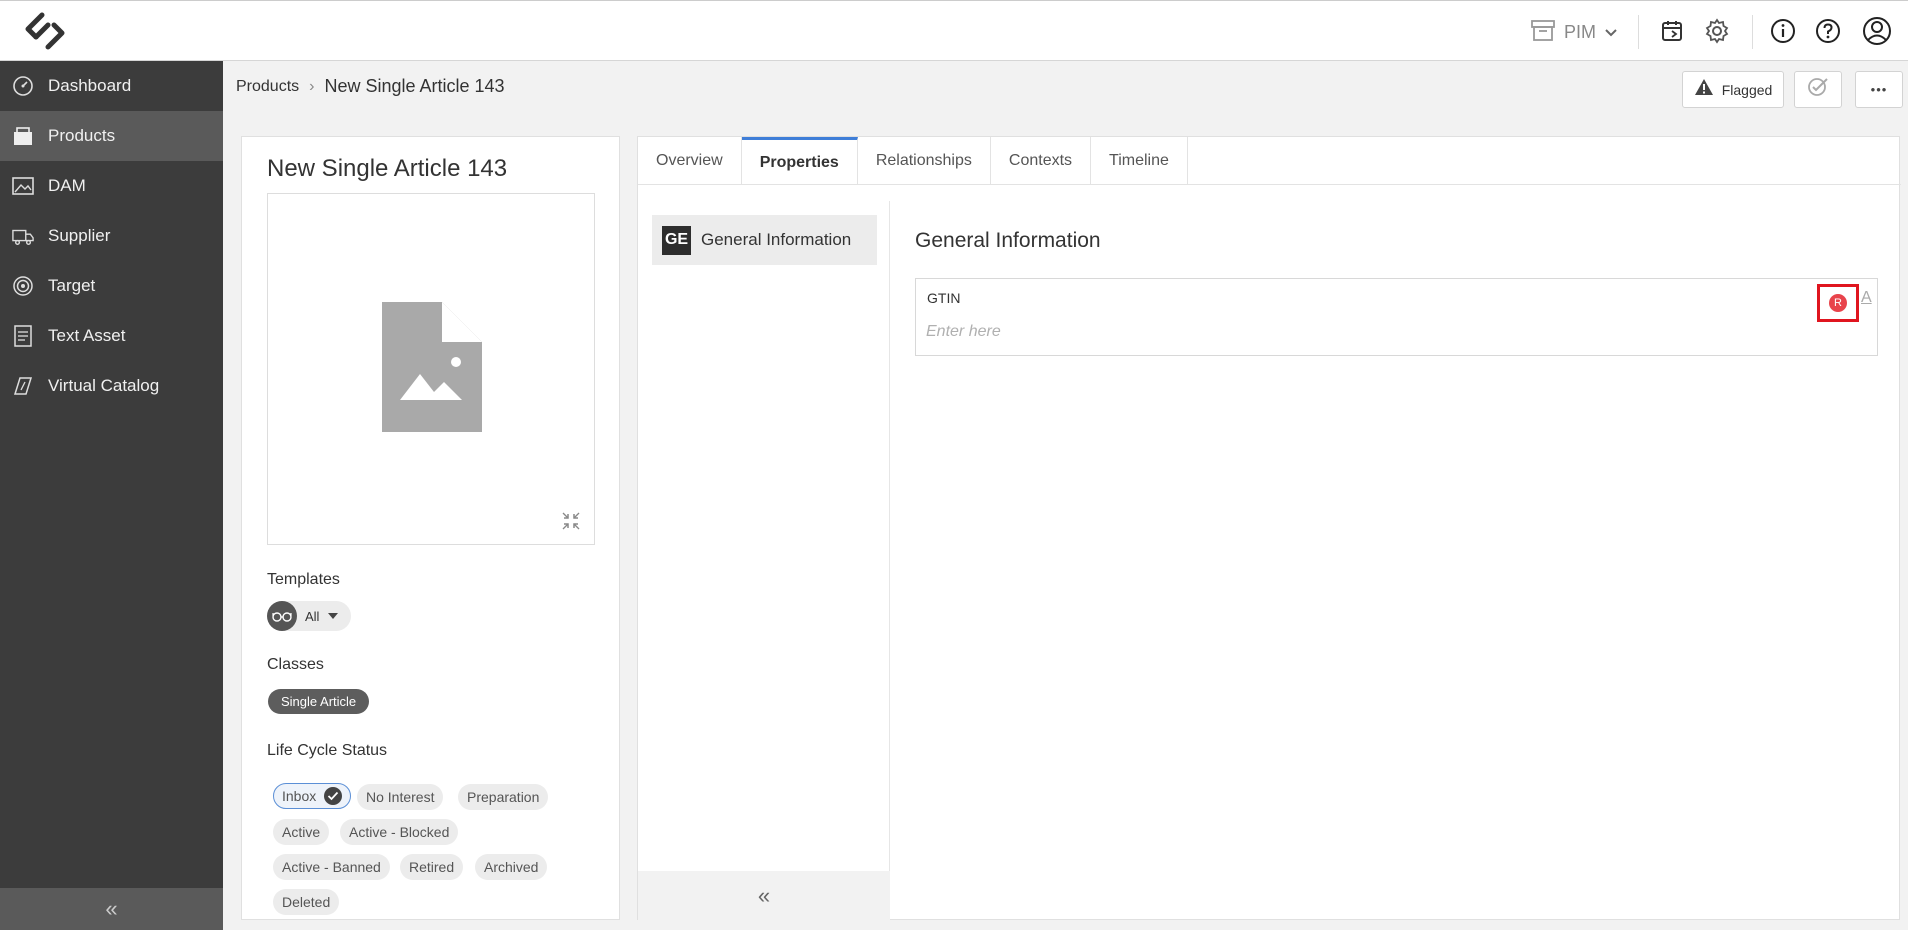 Image resolution: width=1908 pixels, height=930 pixels. I want to click on breadcrumb: Products › New Single Article 143, so click(370, 86).